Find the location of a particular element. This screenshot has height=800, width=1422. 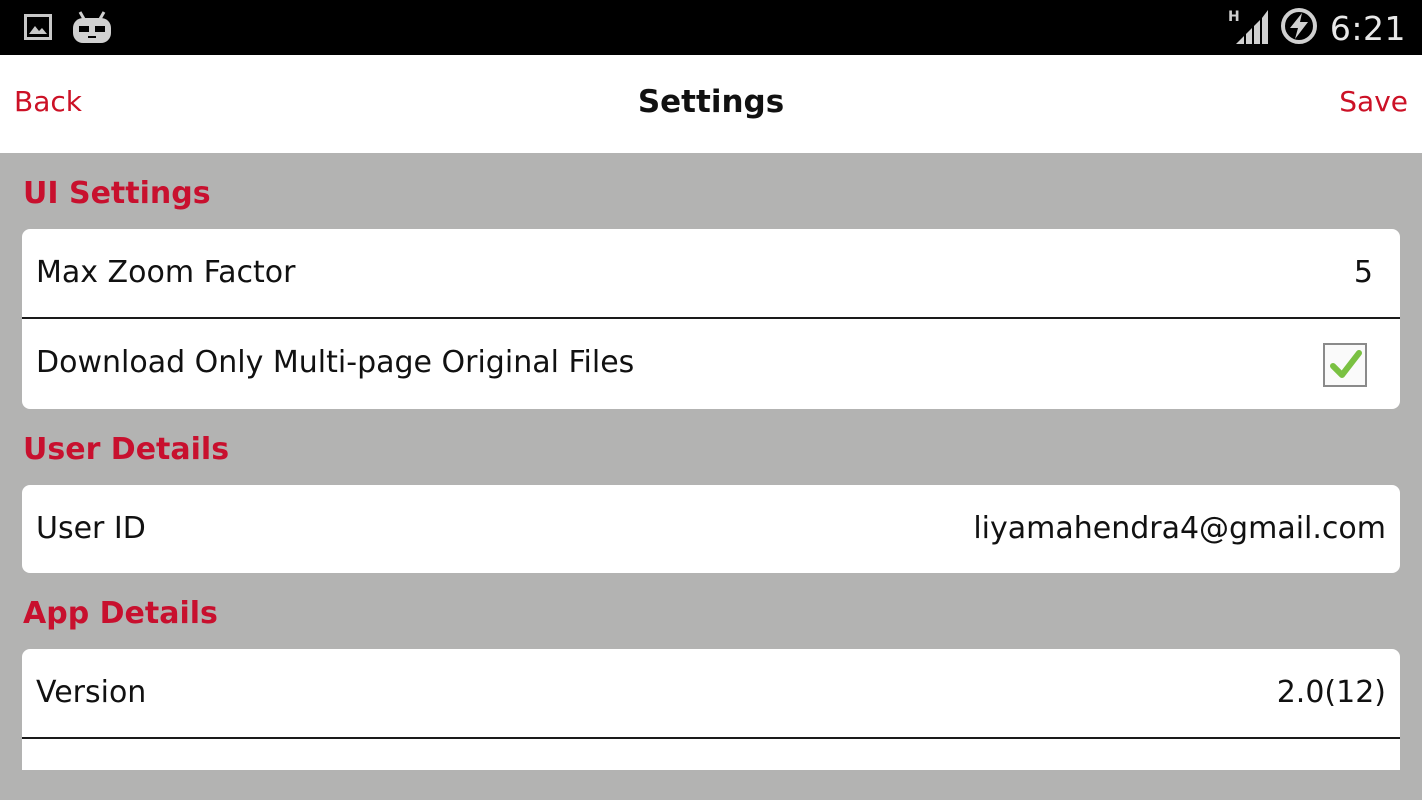

next-row-partial is located at coordinates (711, 753).